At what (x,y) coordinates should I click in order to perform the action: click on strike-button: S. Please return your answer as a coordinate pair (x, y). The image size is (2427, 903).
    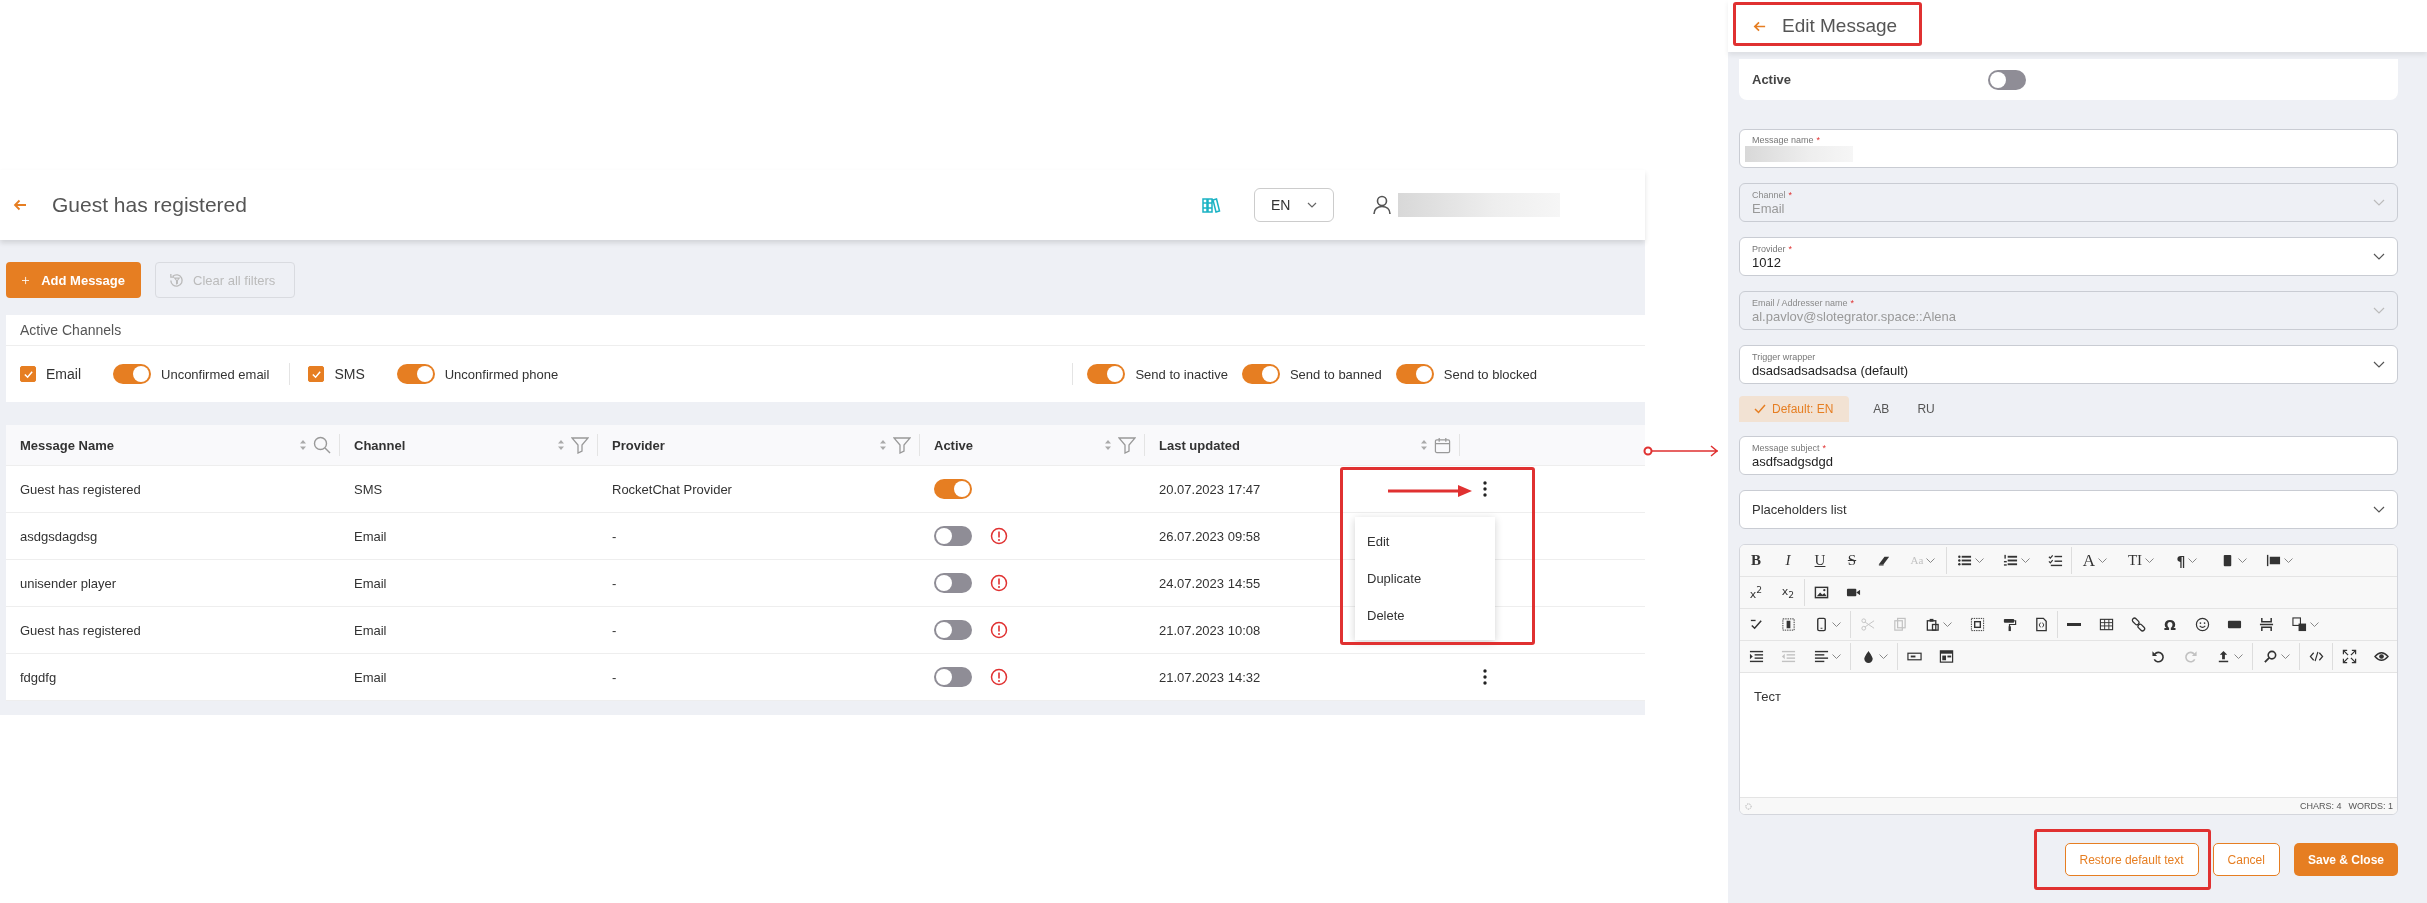
    Looking at the image, I should click on (1852, 560).